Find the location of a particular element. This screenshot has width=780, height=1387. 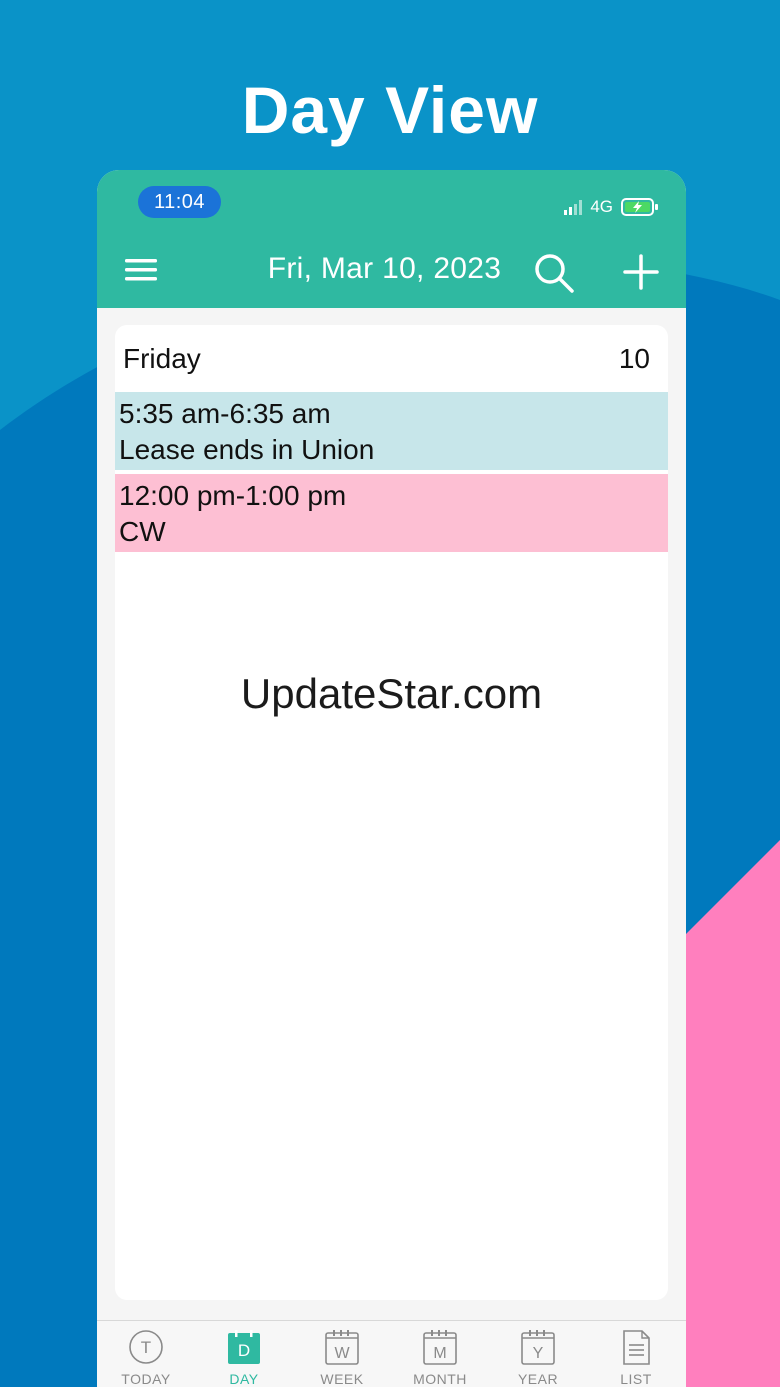

day-number: 10 is located at coordinates (634, 358).